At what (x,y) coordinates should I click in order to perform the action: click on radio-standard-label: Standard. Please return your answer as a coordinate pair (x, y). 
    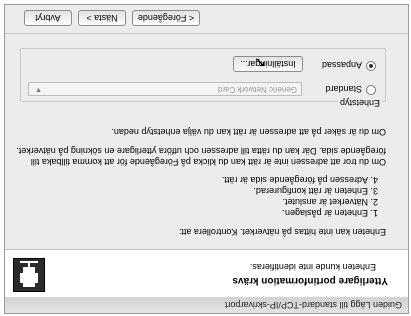
    Looking at the image, I should click on (343, 89).